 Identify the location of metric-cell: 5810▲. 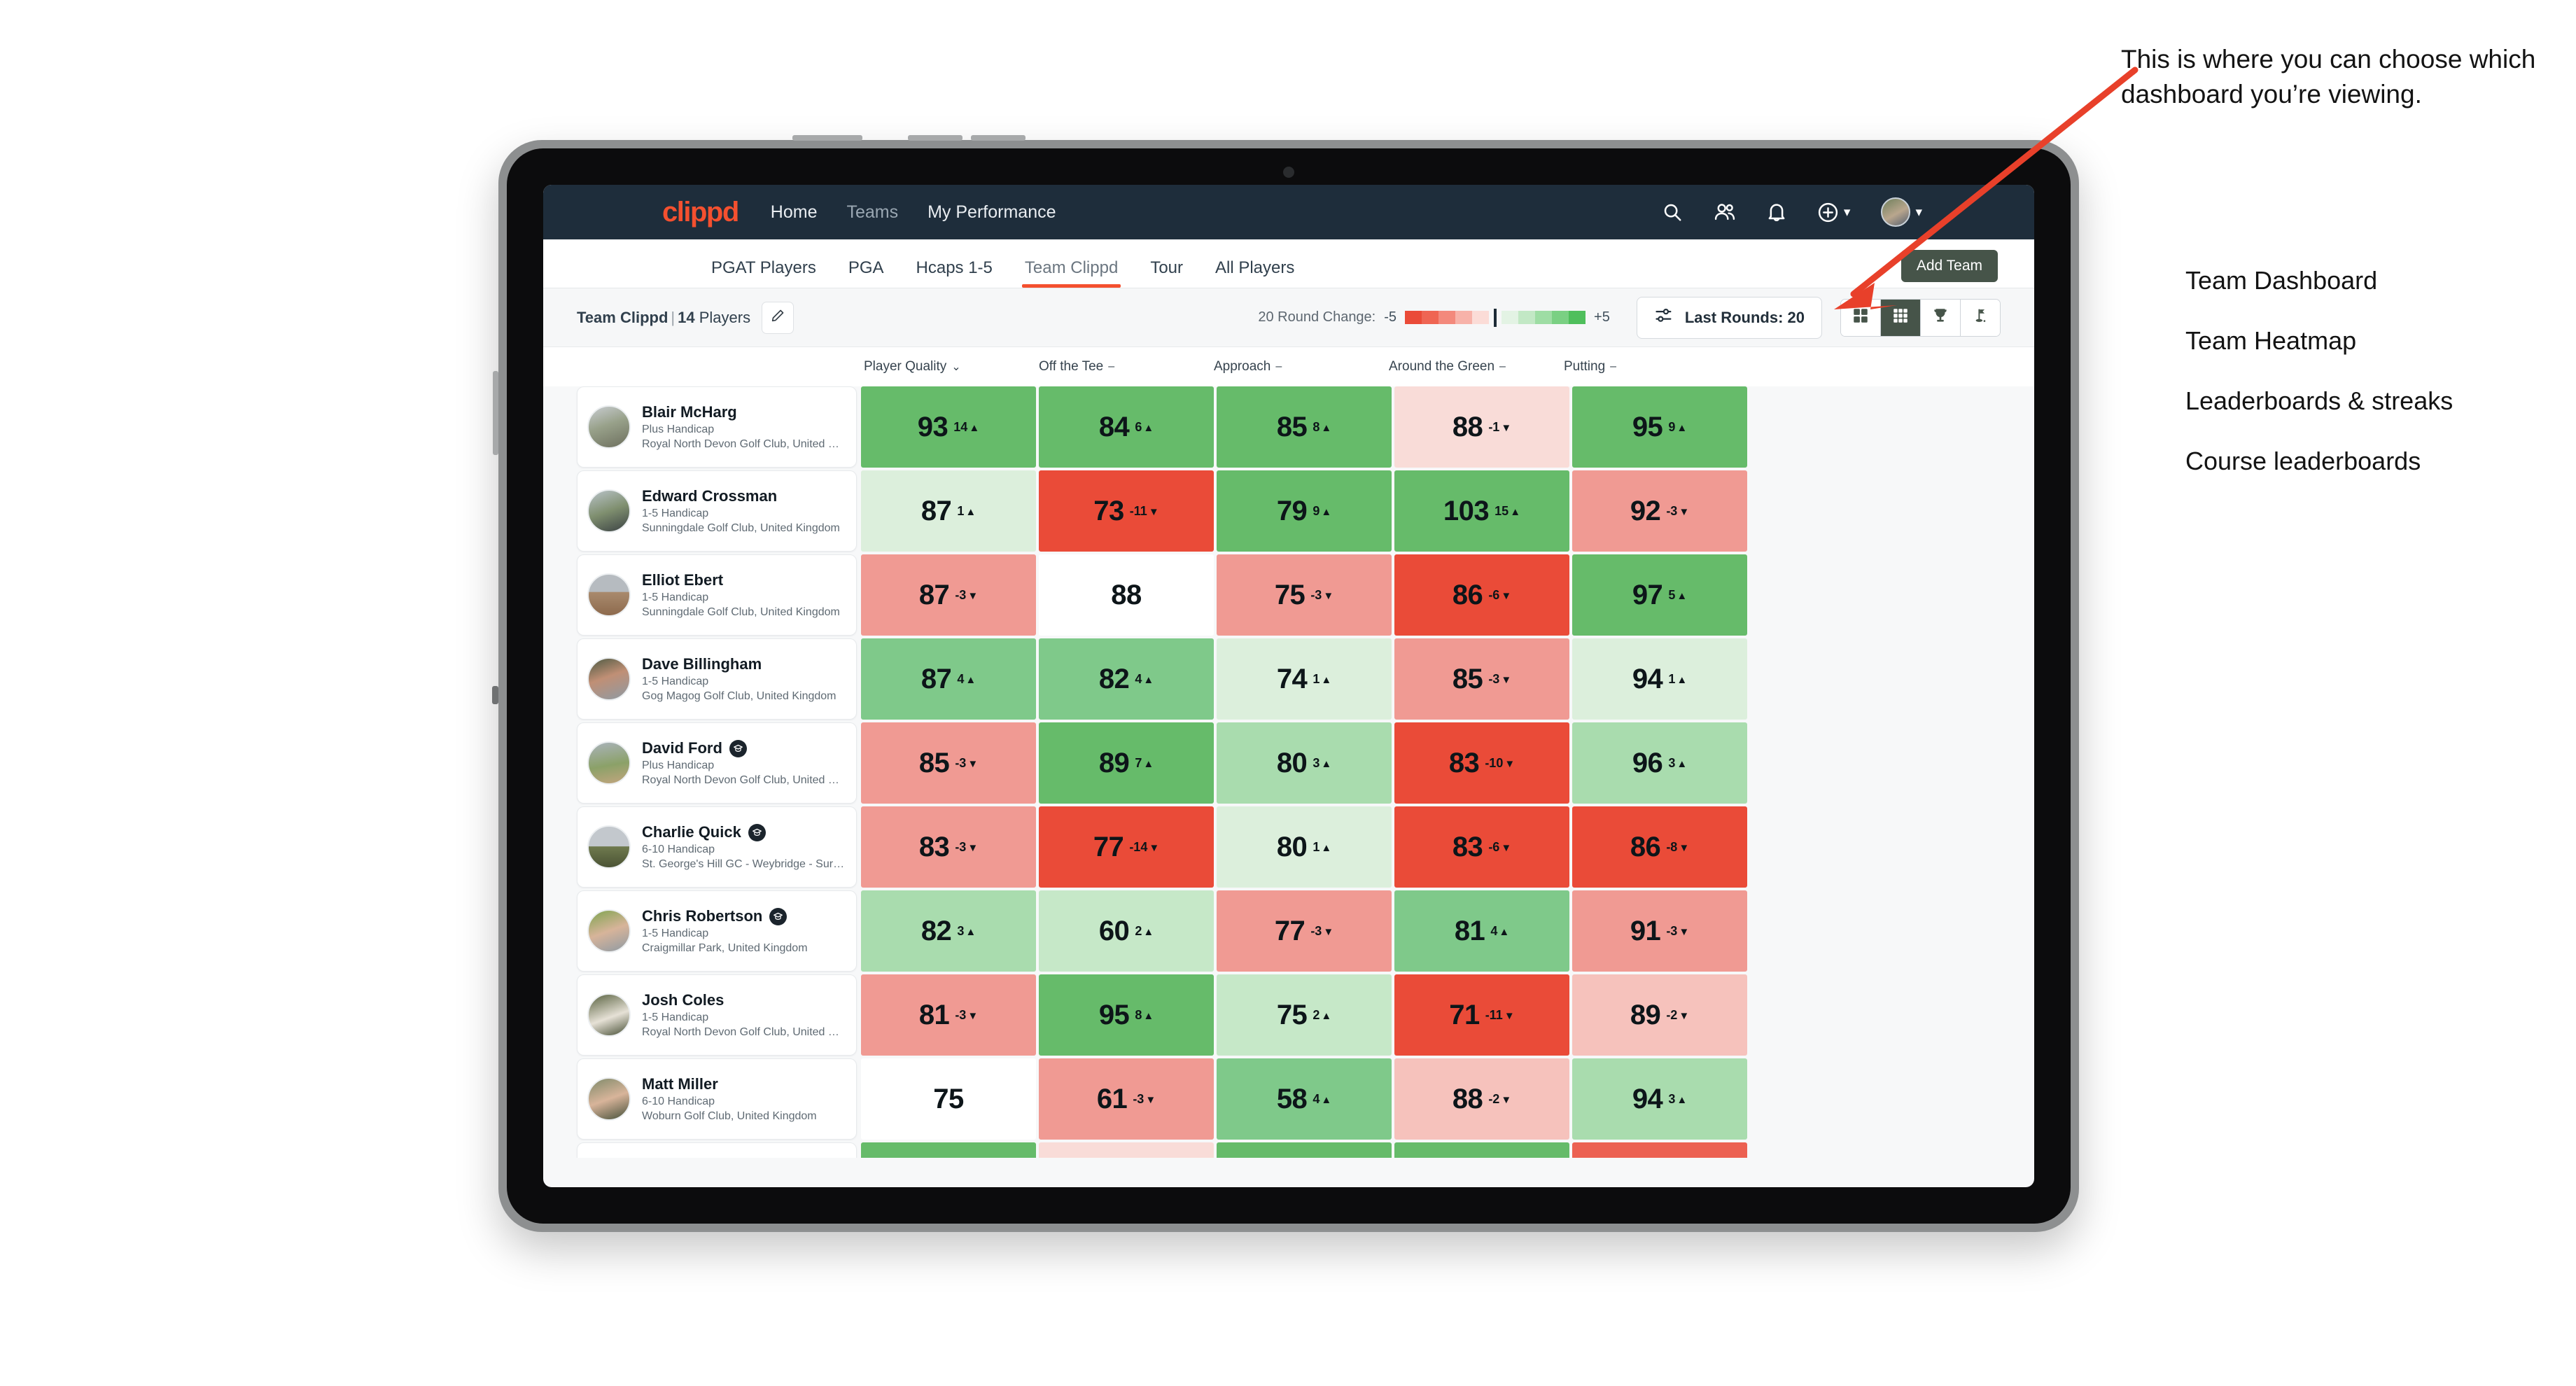
(1304, 1150).